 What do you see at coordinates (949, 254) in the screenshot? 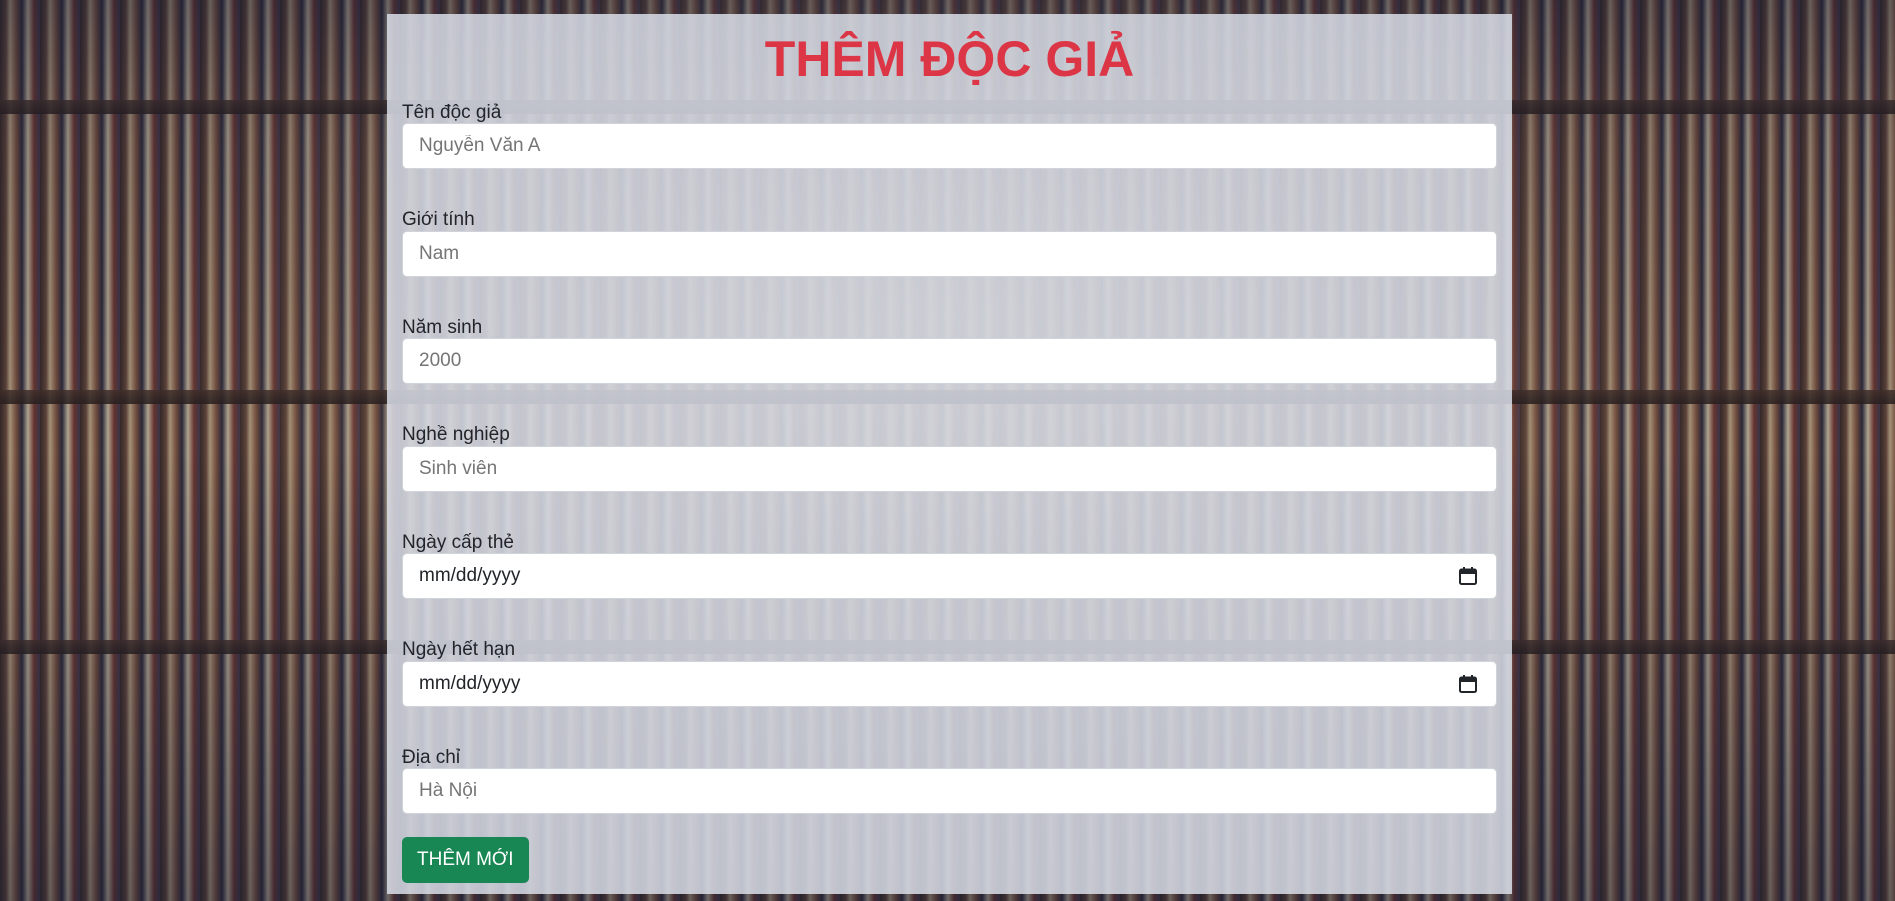
I see `gender-input` at bounding box center [949, 254].